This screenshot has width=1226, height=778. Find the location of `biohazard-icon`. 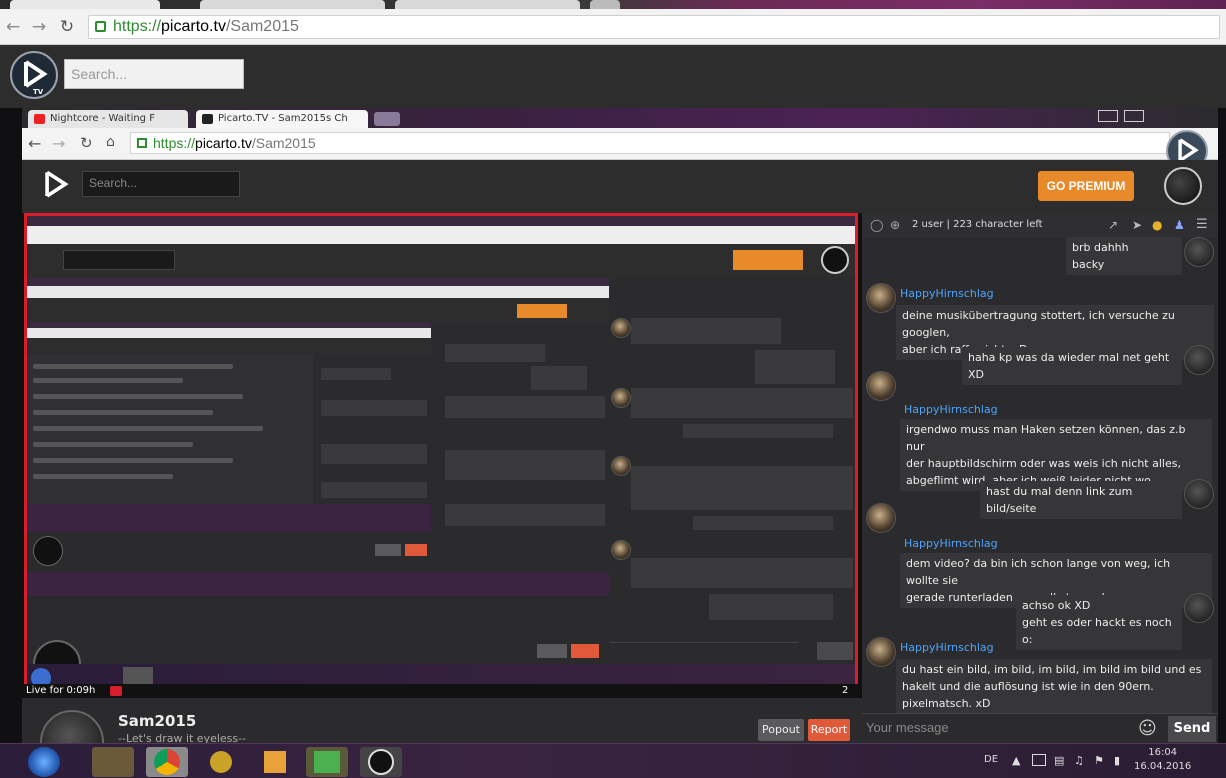

biohazard-icon is located at coordinates (221, 762).